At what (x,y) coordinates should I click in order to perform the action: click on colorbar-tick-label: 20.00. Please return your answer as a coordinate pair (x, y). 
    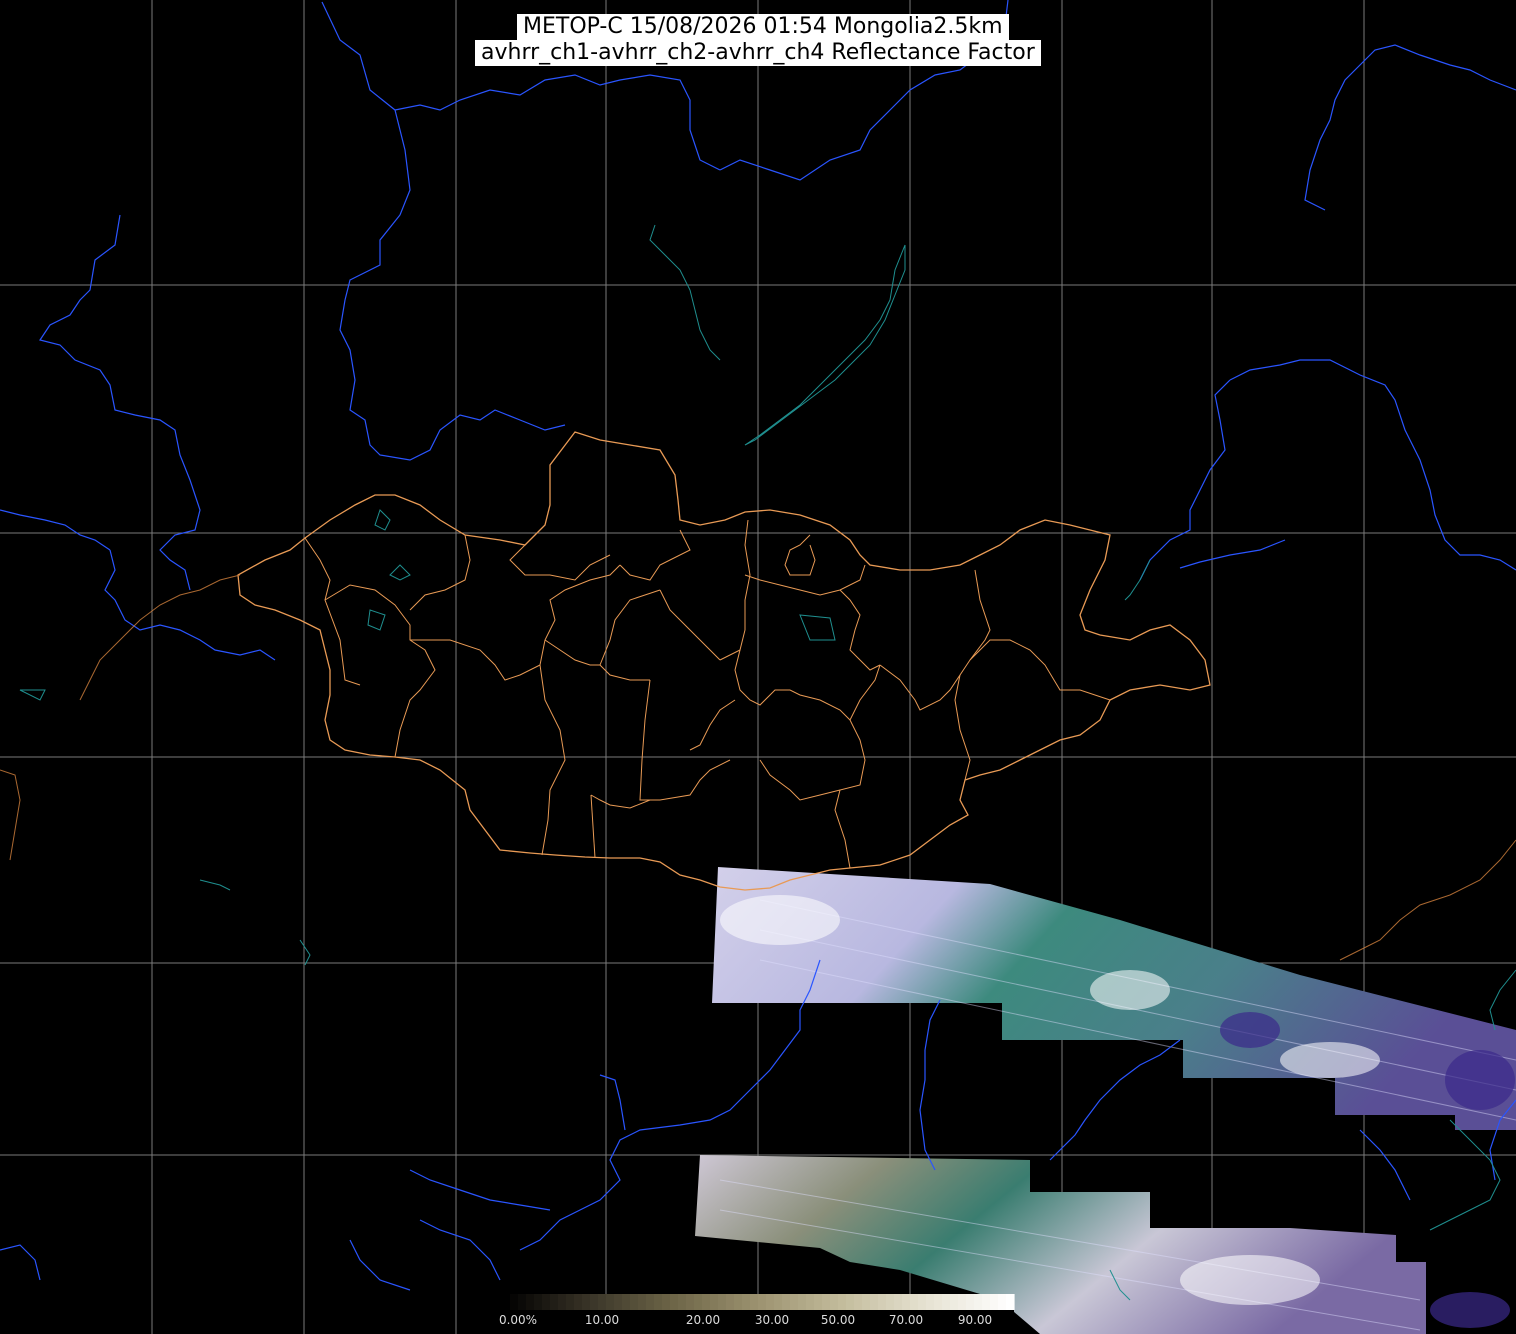
    Looking at the image, I should click on (703, 1320).